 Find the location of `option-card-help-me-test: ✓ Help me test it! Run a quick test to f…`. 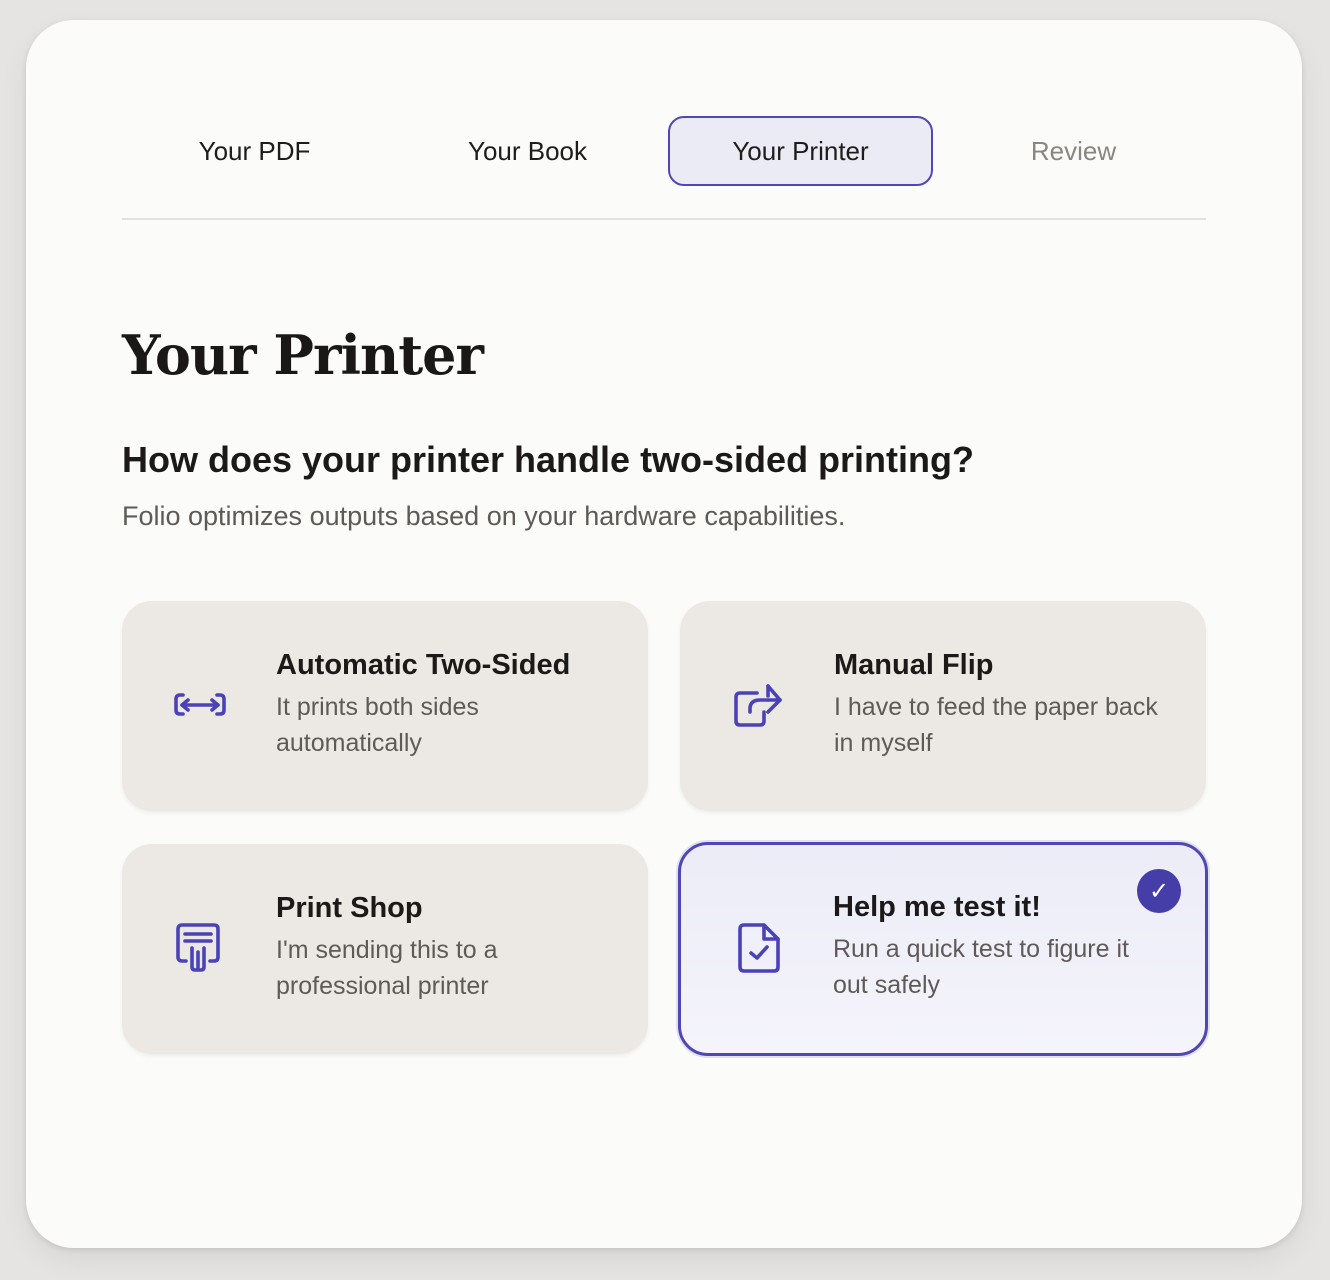

option-card-help-me-test: ✓ Help me test it! Run a quick test to f… is located at coordinates (943, 949).